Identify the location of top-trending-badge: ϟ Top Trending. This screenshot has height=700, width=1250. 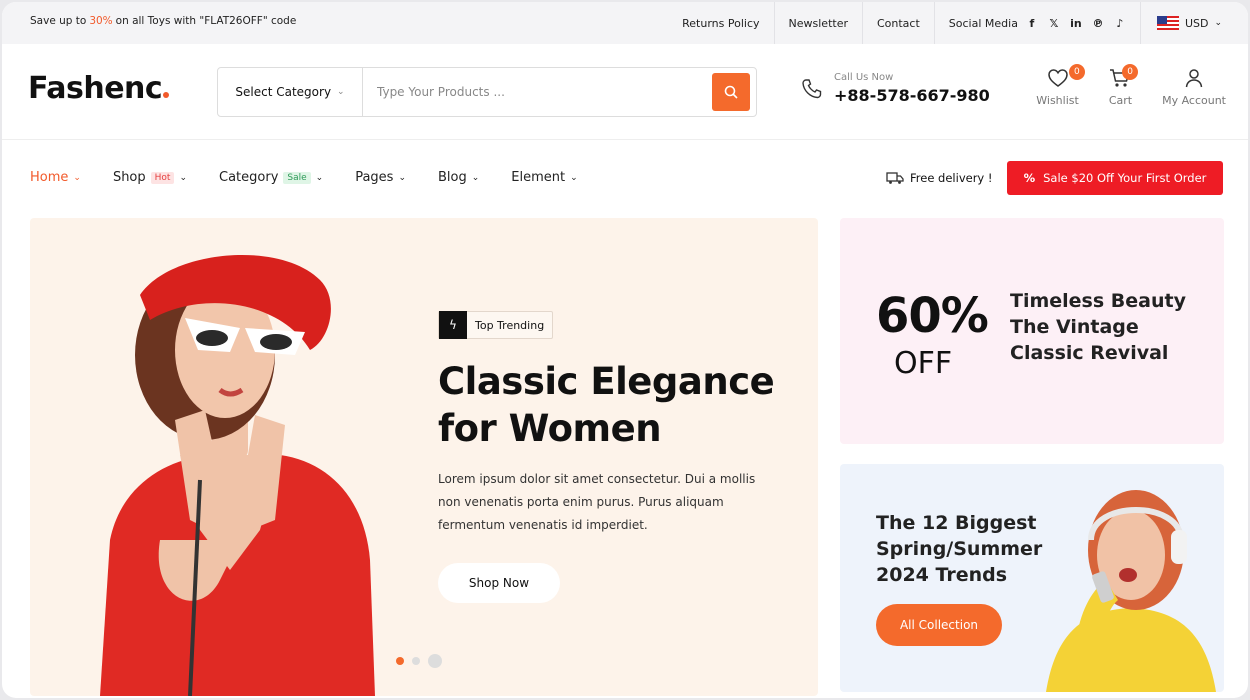
(496, 325).